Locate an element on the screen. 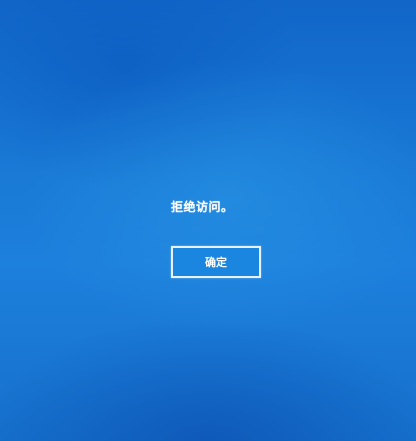  error-message: 拒绝访问。 is located at coordinates (202, 207).